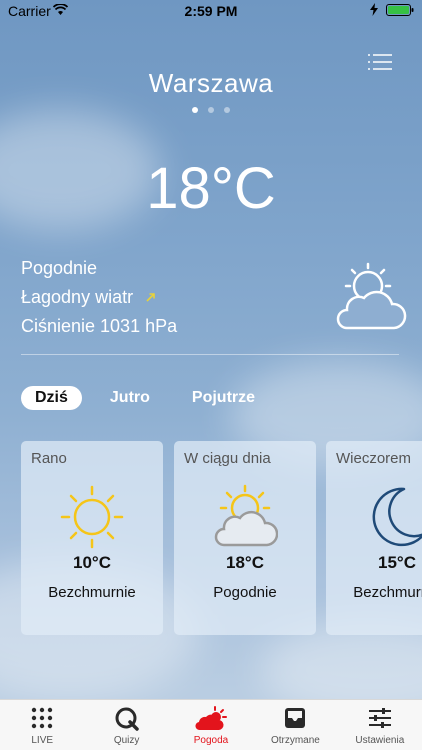 Image resolution: width=422 pixels, height=750 pixels. I want to click on divider, so click(210, 354).